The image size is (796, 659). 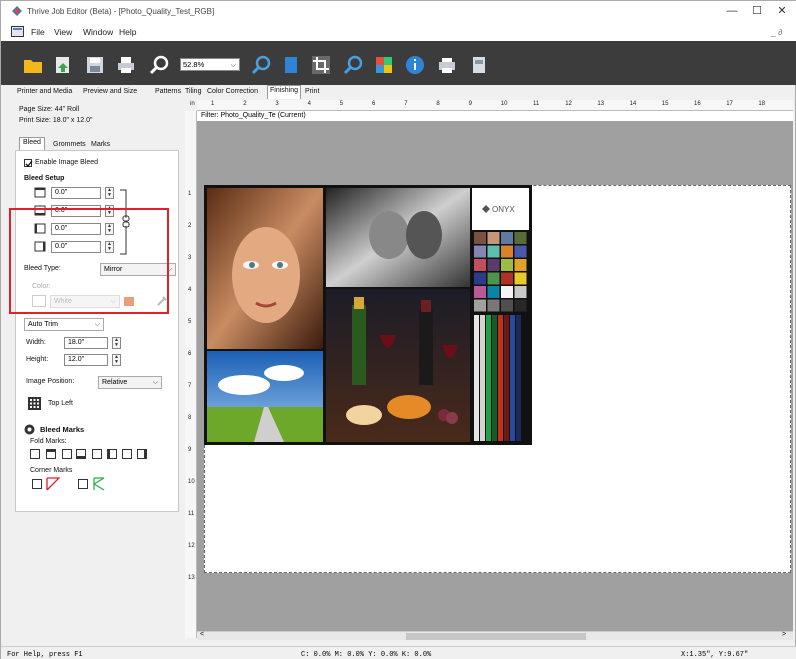 I want to click on color-icon, so click(x=384, y=65).